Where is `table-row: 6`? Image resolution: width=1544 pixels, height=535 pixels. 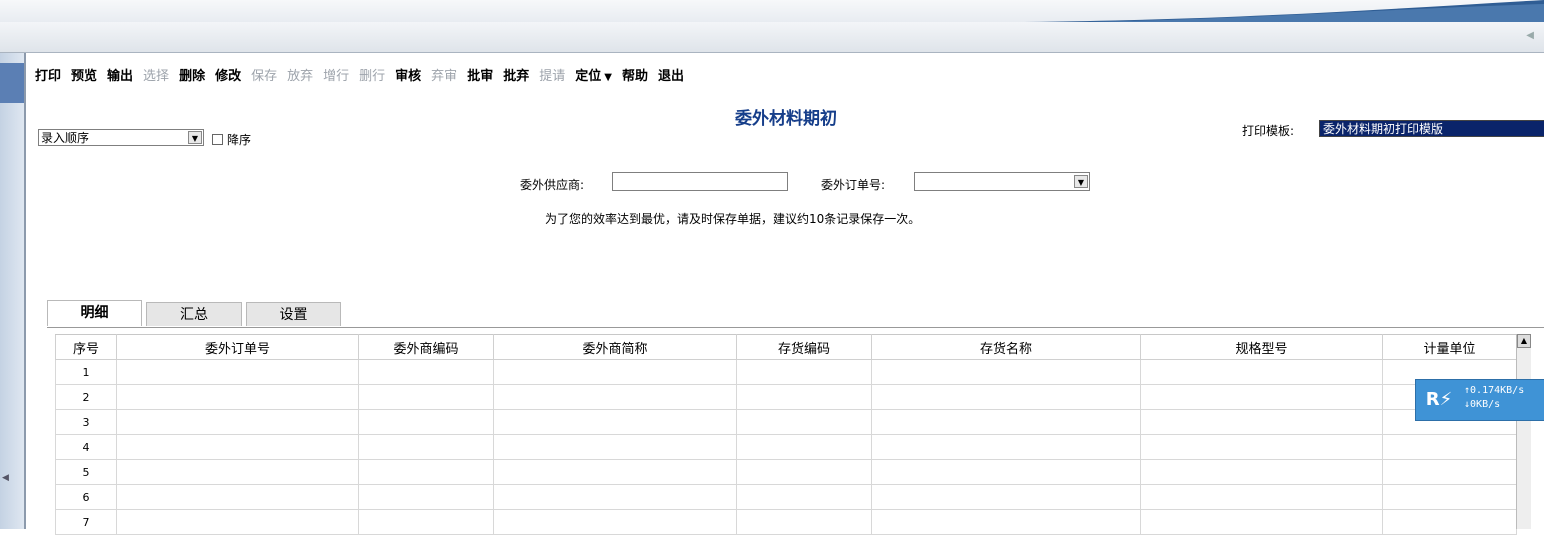 table-row: 6 is located at coordinates (786, 497).